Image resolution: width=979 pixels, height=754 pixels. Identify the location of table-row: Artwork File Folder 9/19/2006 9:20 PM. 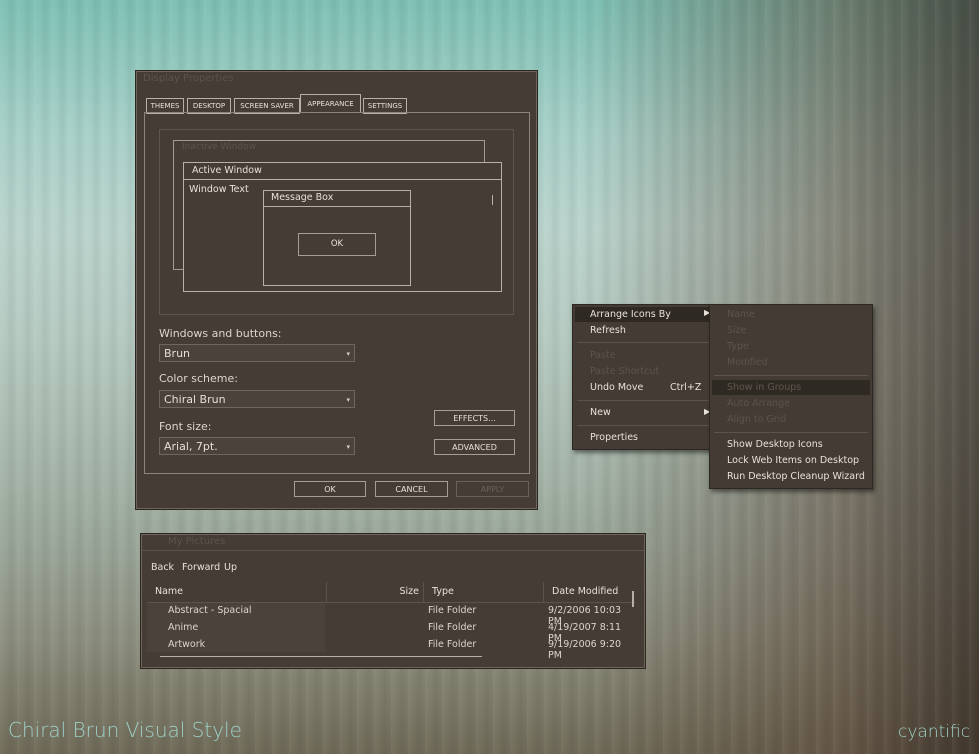
(389, 650).